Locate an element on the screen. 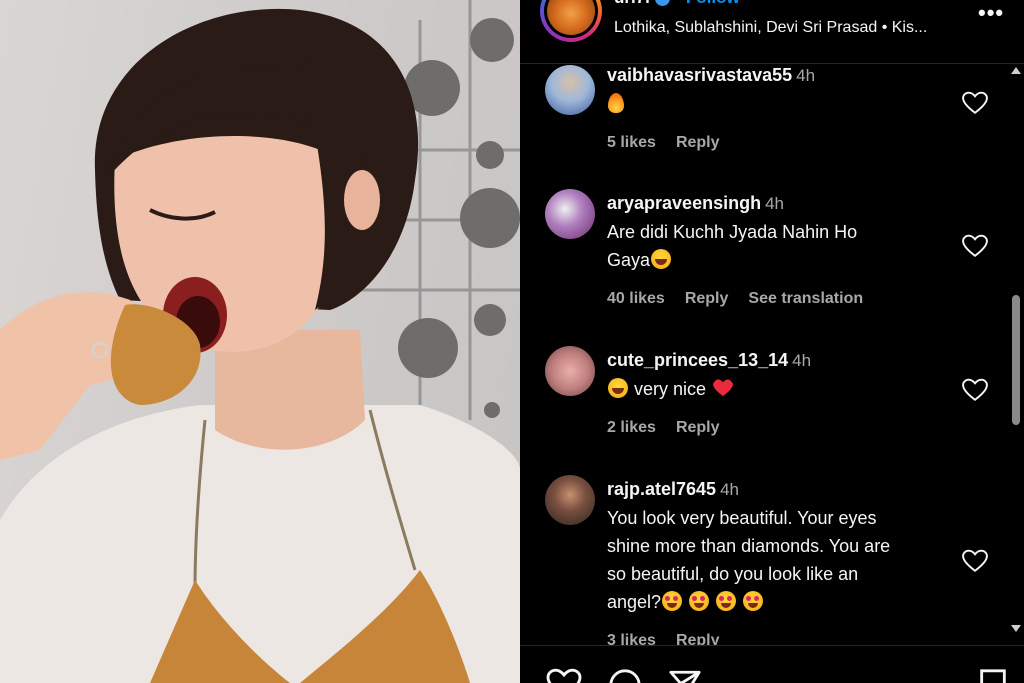 The width and height of the screenshot is (1024, 683). comment-likes-count: 40 likes is located at coordinates (636, 299).